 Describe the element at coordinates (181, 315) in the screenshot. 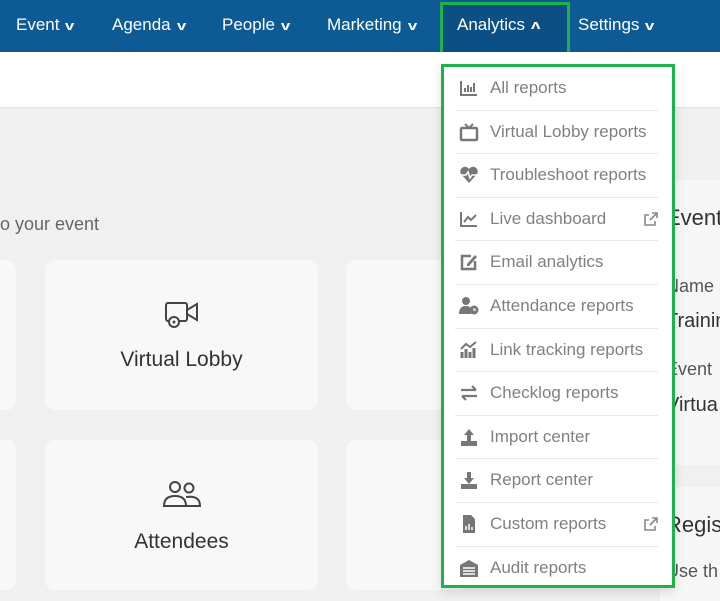

I see `video-gear-icon` at that location.